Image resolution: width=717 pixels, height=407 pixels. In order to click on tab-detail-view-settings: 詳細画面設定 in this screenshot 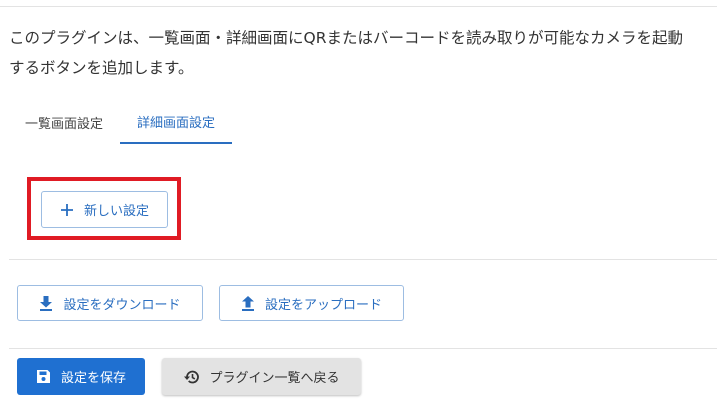, I will do `click(176, 122)`.